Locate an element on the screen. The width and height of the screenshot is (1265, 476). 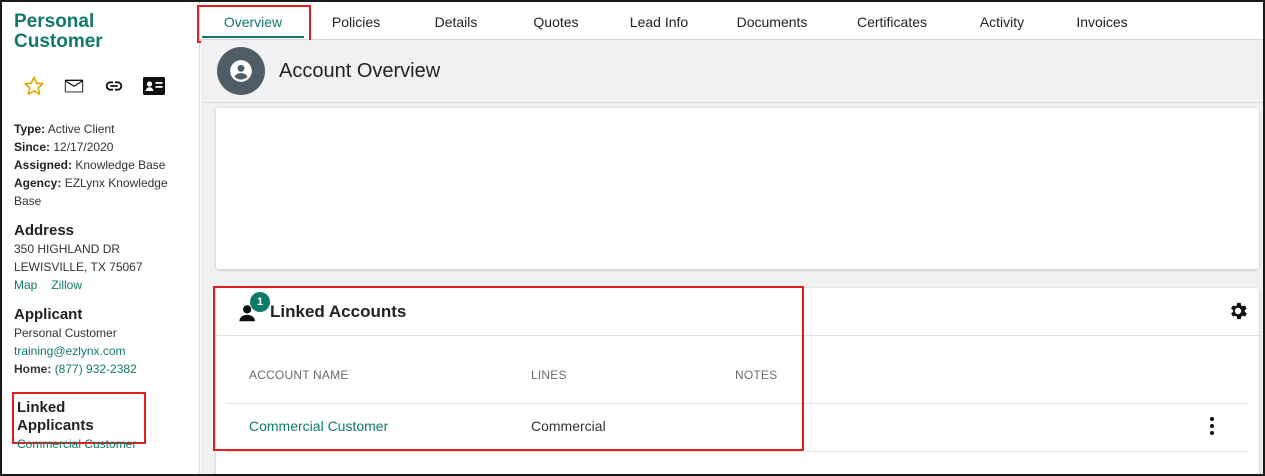
tab-lead-info: Lead Info is located at coordinates (659, 20).